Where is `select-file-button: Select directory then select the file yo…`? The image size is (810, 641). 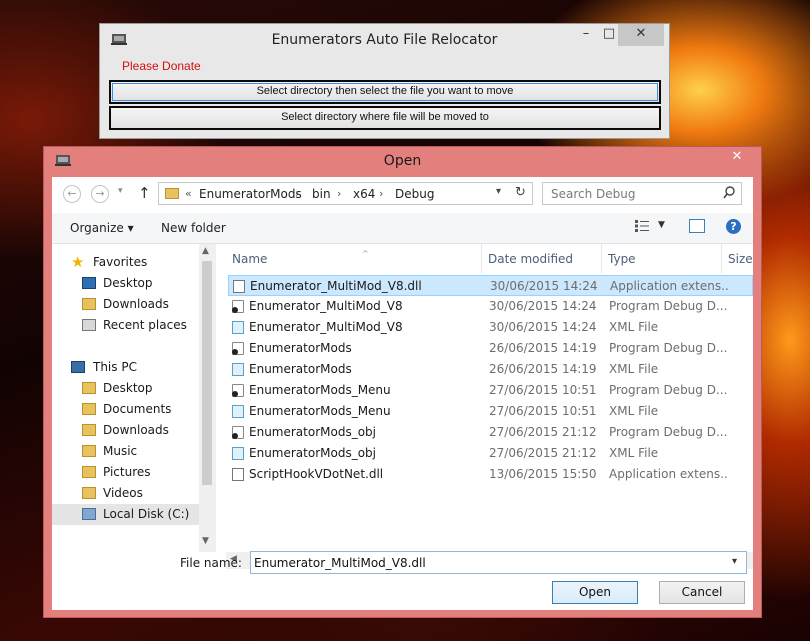 select-file-button: Select directory then select the file yo… is located at coordinates (385, 92).